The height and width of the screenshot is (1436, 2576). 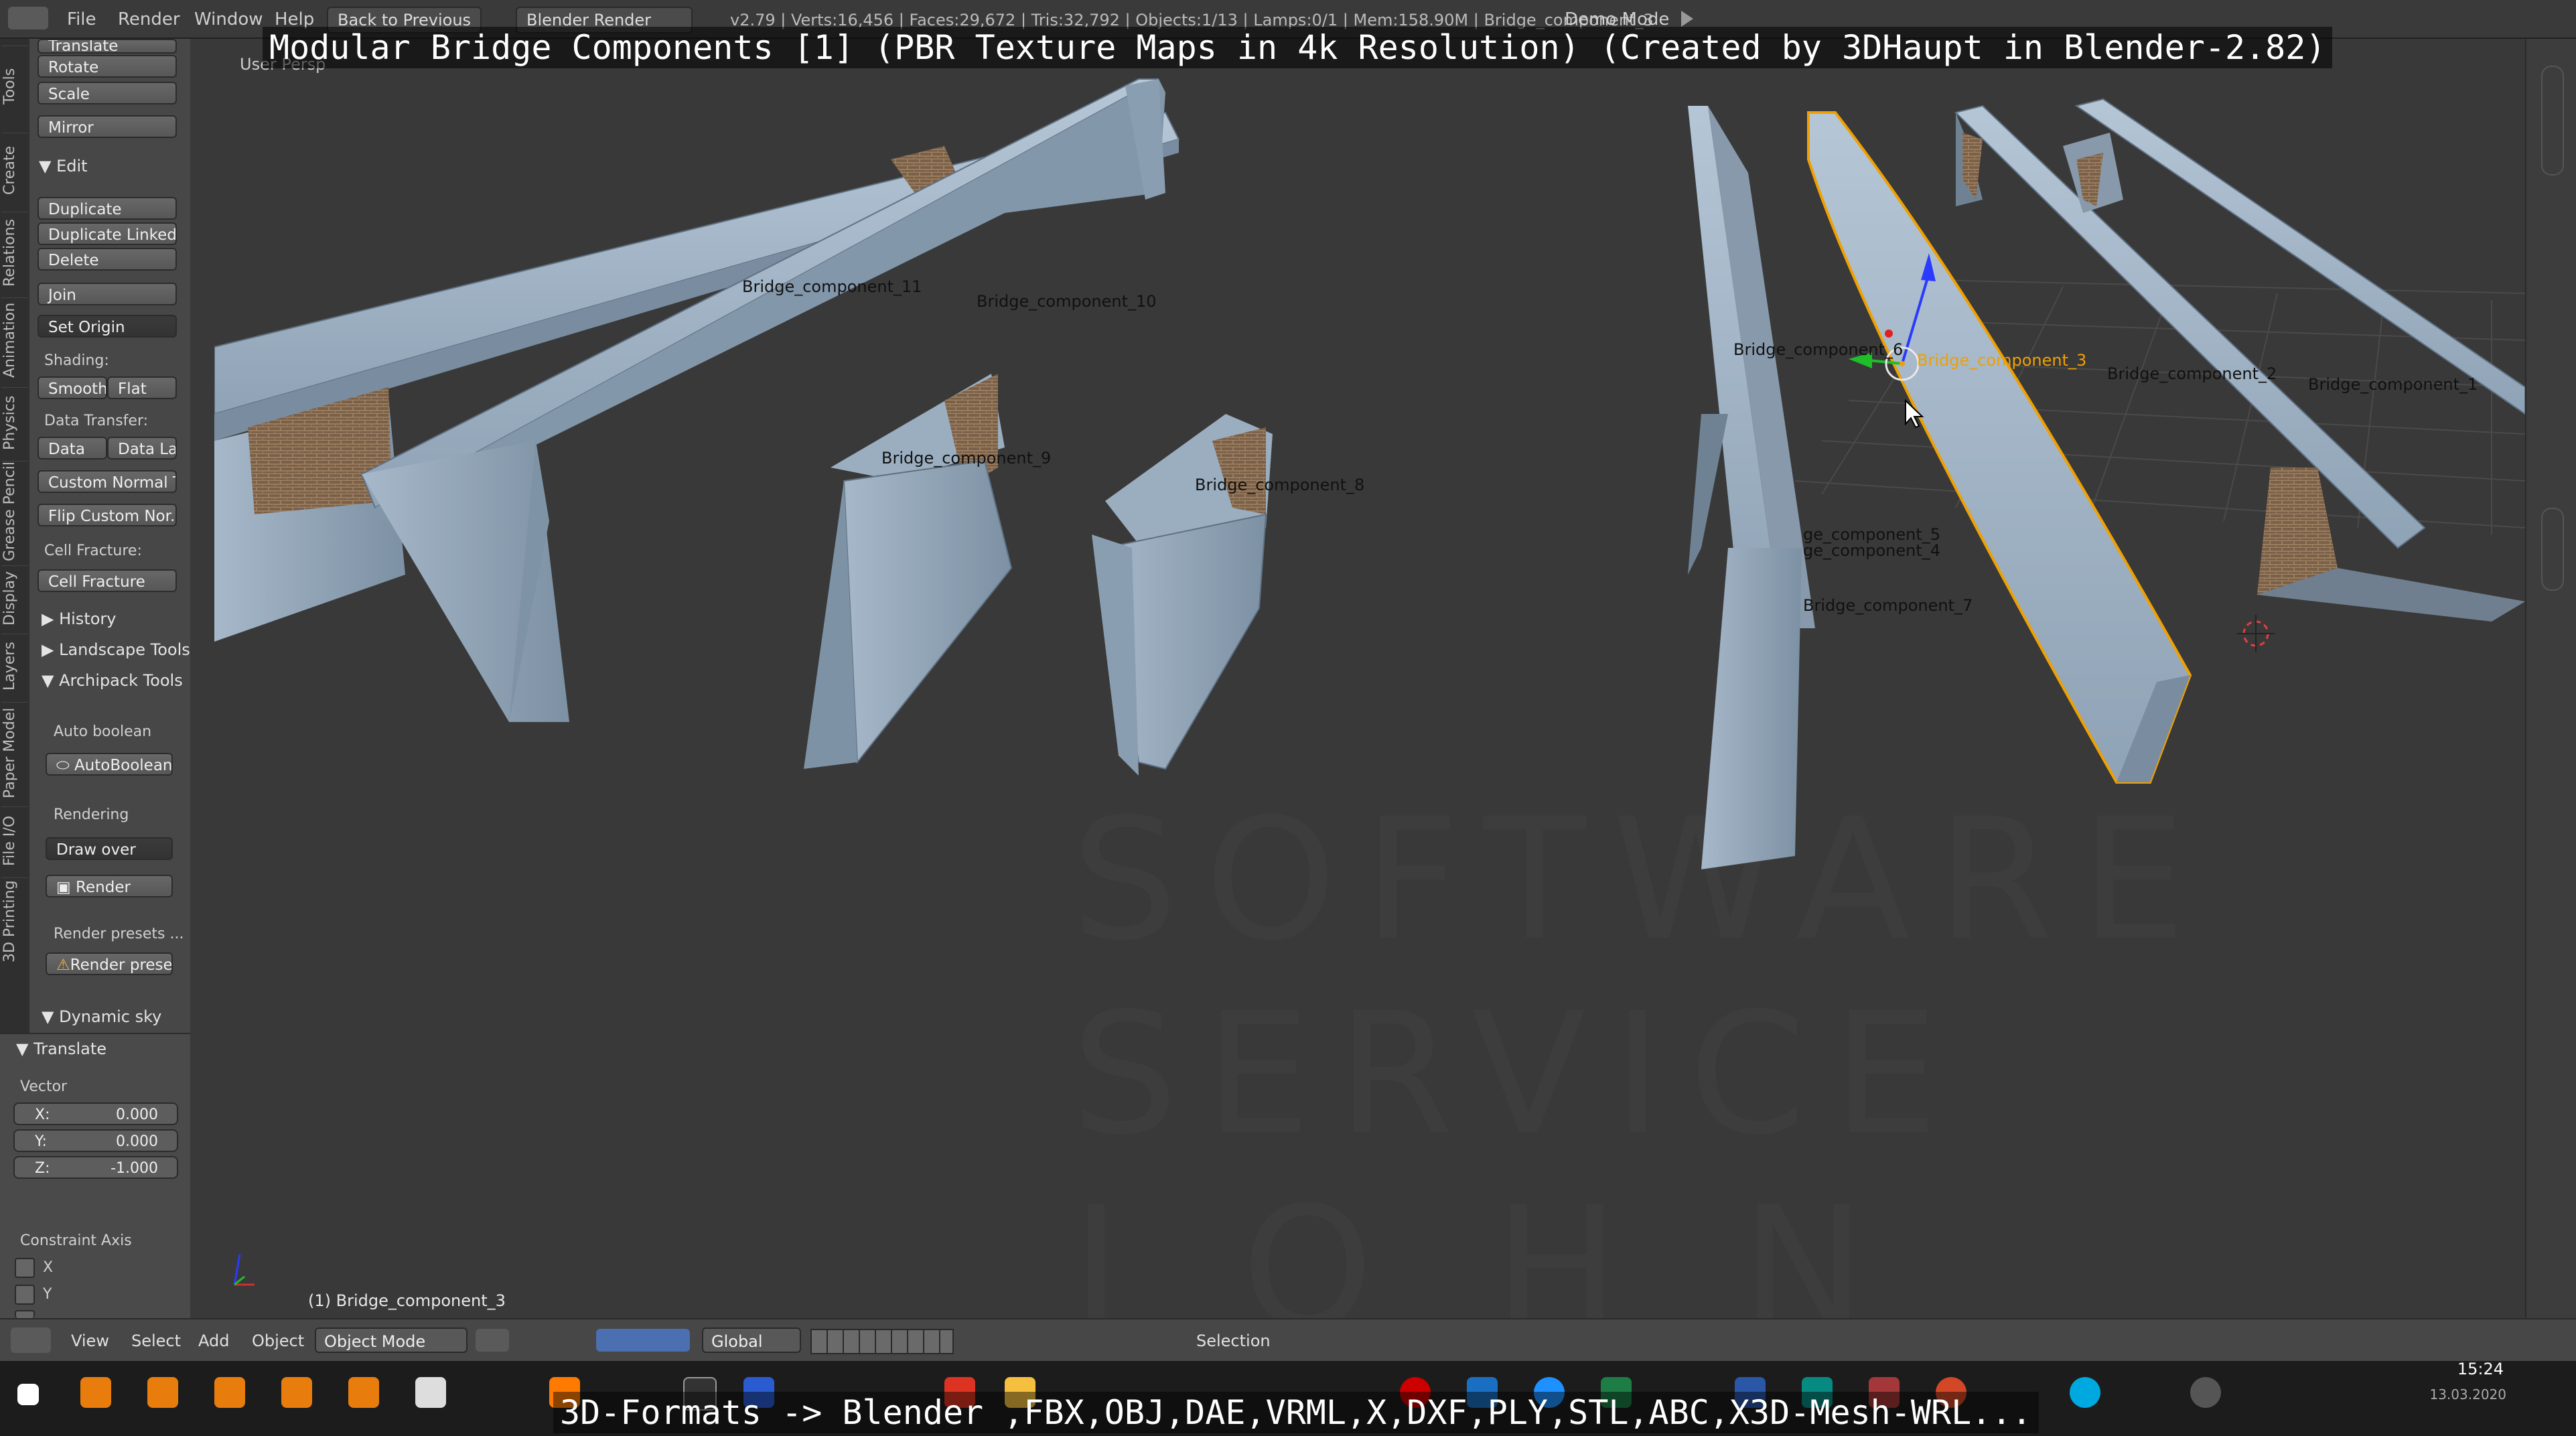 What do you see at coordinates (1872, 550) in the screenshot?
I see `label-component-4: ge_component_4` at bounding box center [1872, 550].